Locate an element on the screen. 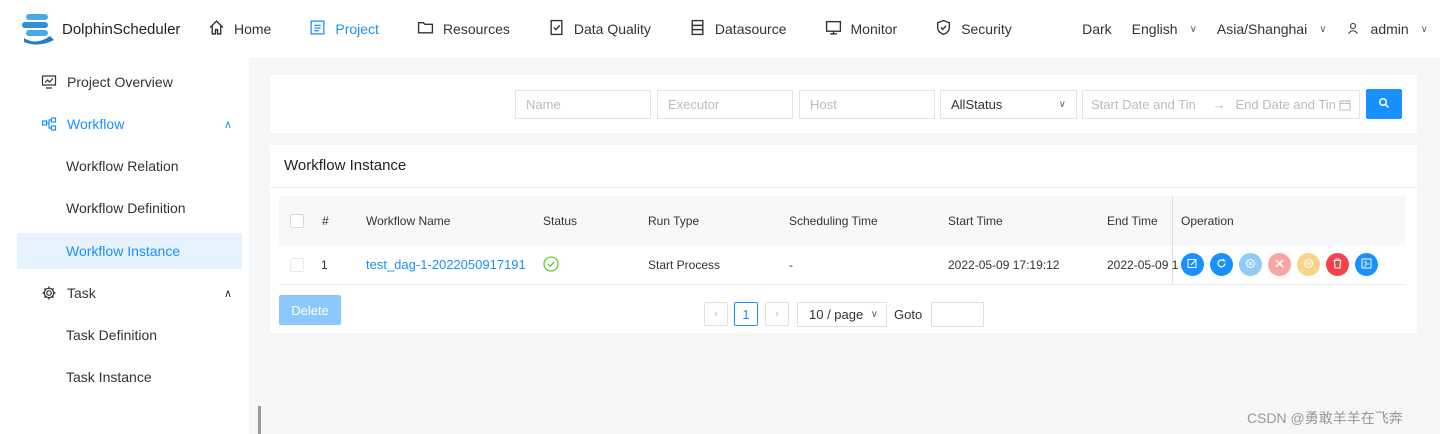 This screenshot has width=1440, height=434. chevron-right-icon: › is located at coordinates (777, 314).